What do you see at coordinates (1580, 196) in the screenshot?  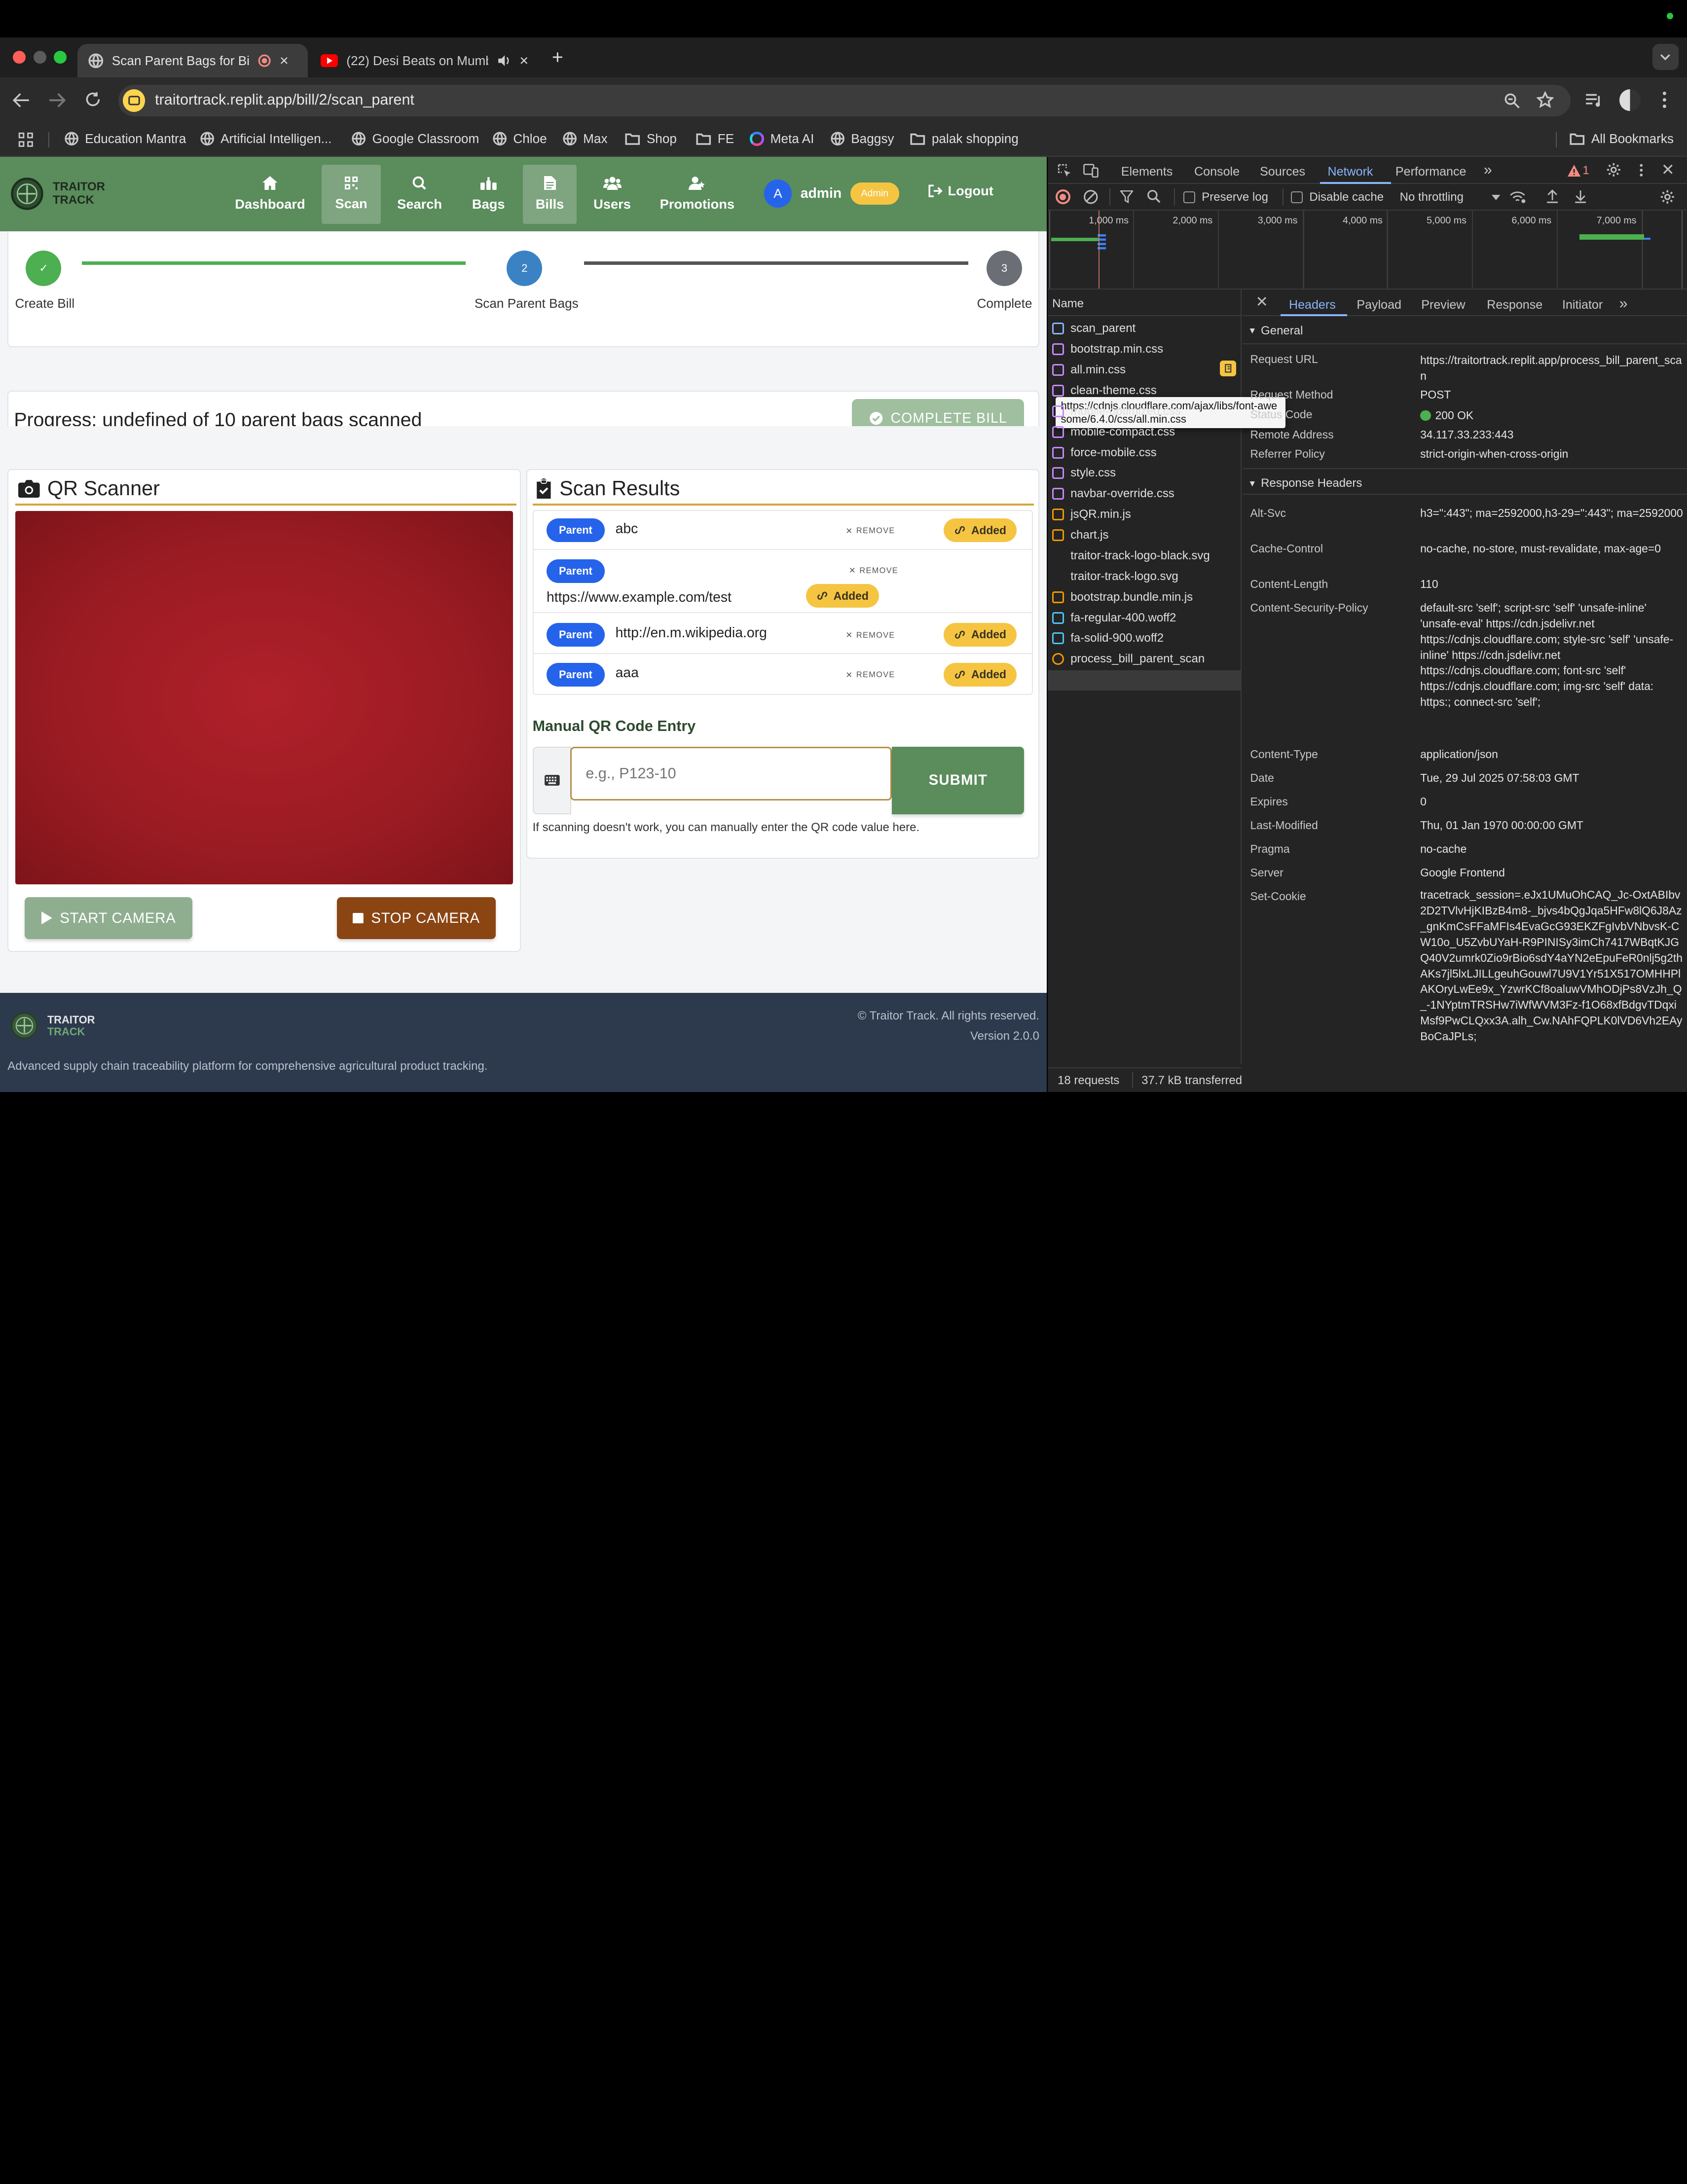 I see `export-har-icon` at bounding box center [1580, 196].